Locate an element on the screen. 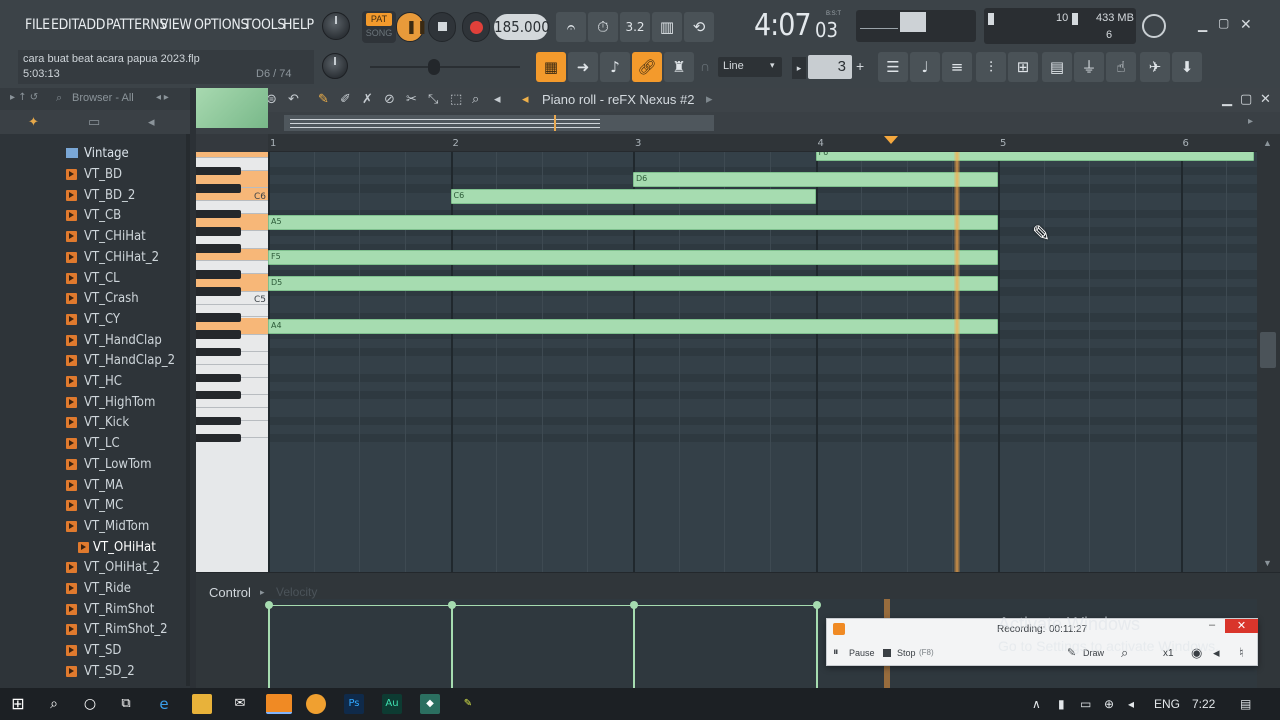 The width and height of the screenshot is (1280, 720). overview-bar: ▸ is located at coordinates (738, 123).